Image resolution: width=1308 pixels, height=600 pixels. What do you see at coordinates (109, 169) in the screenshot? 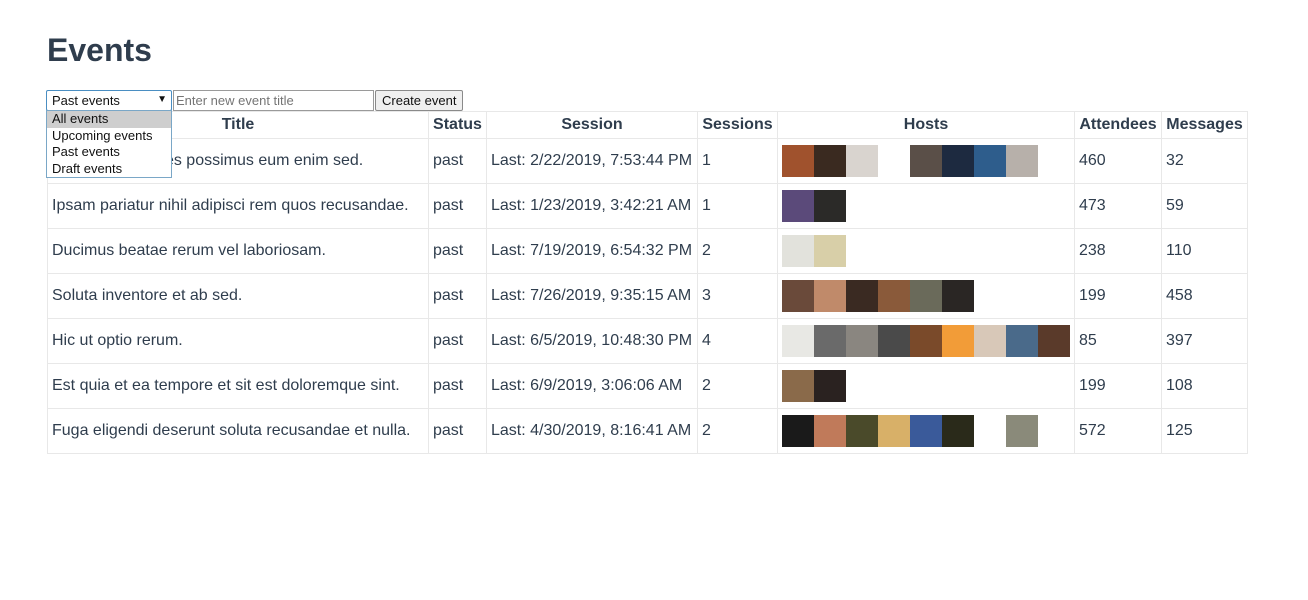
I see `filter-option: Draft events` at bounding box center [109, 169].